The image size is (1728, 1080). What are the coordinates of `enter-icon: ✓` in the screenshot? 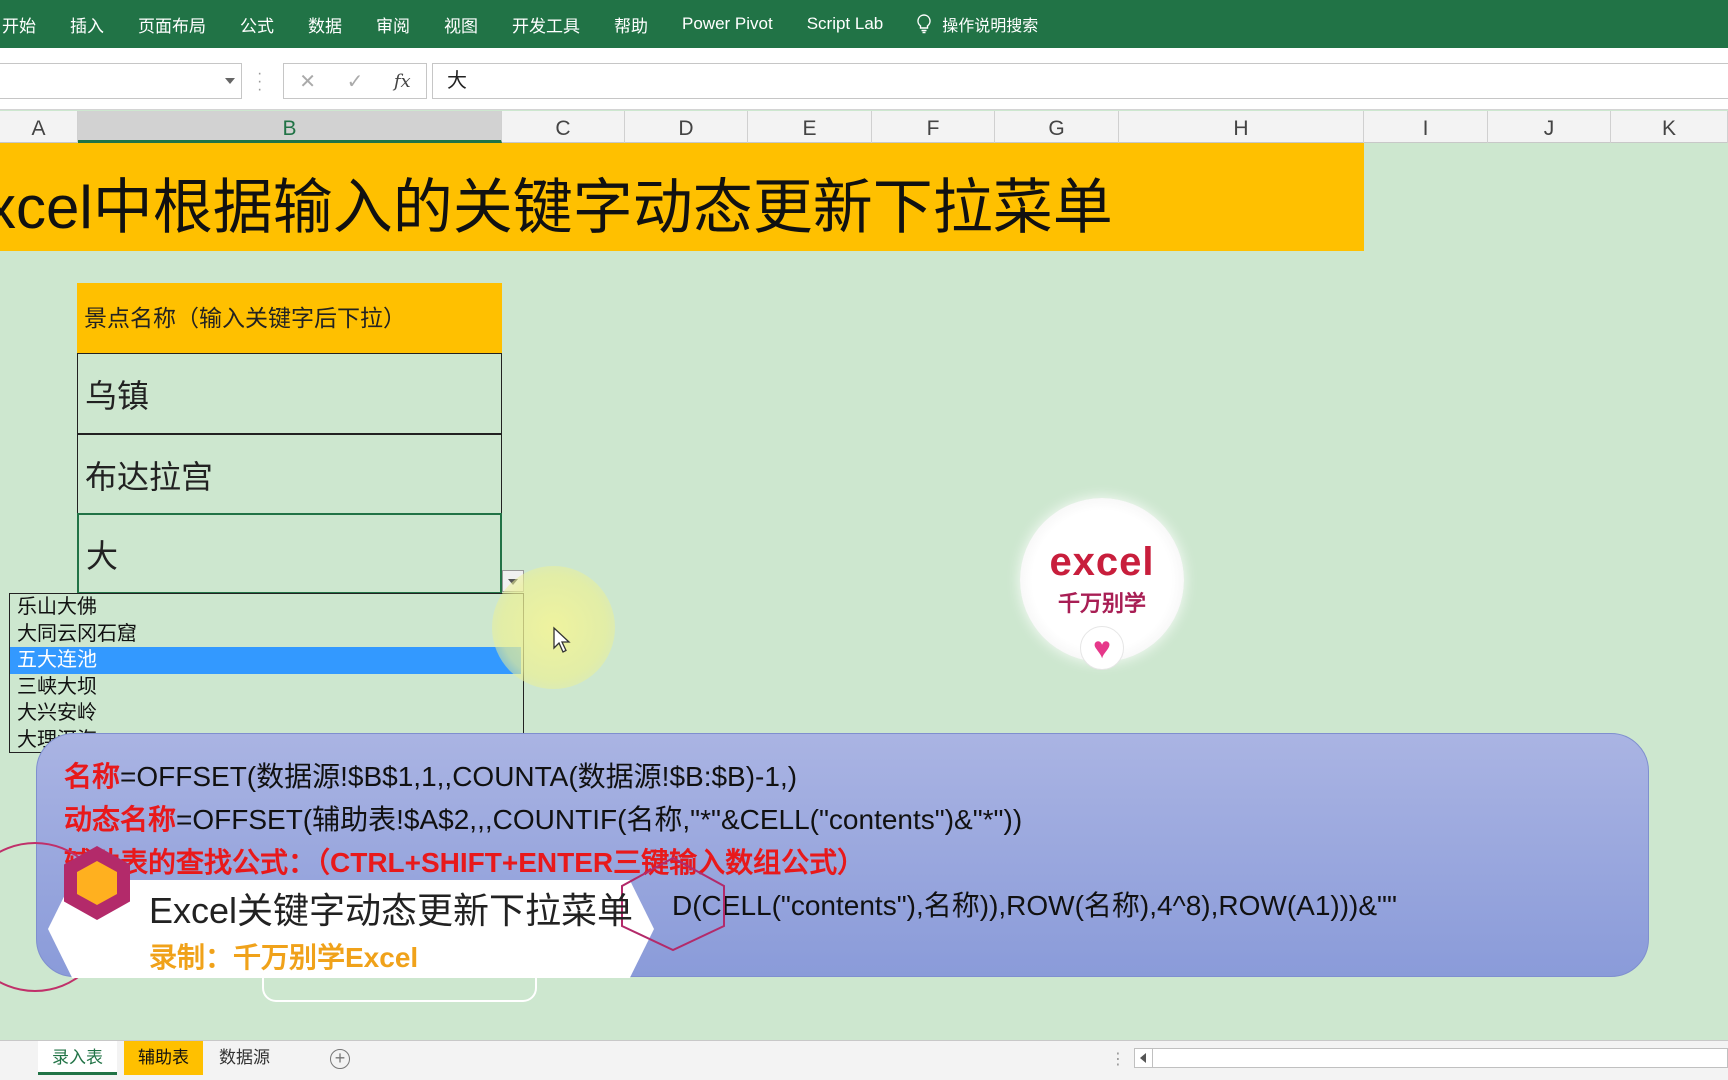 It's located at (355, 81).